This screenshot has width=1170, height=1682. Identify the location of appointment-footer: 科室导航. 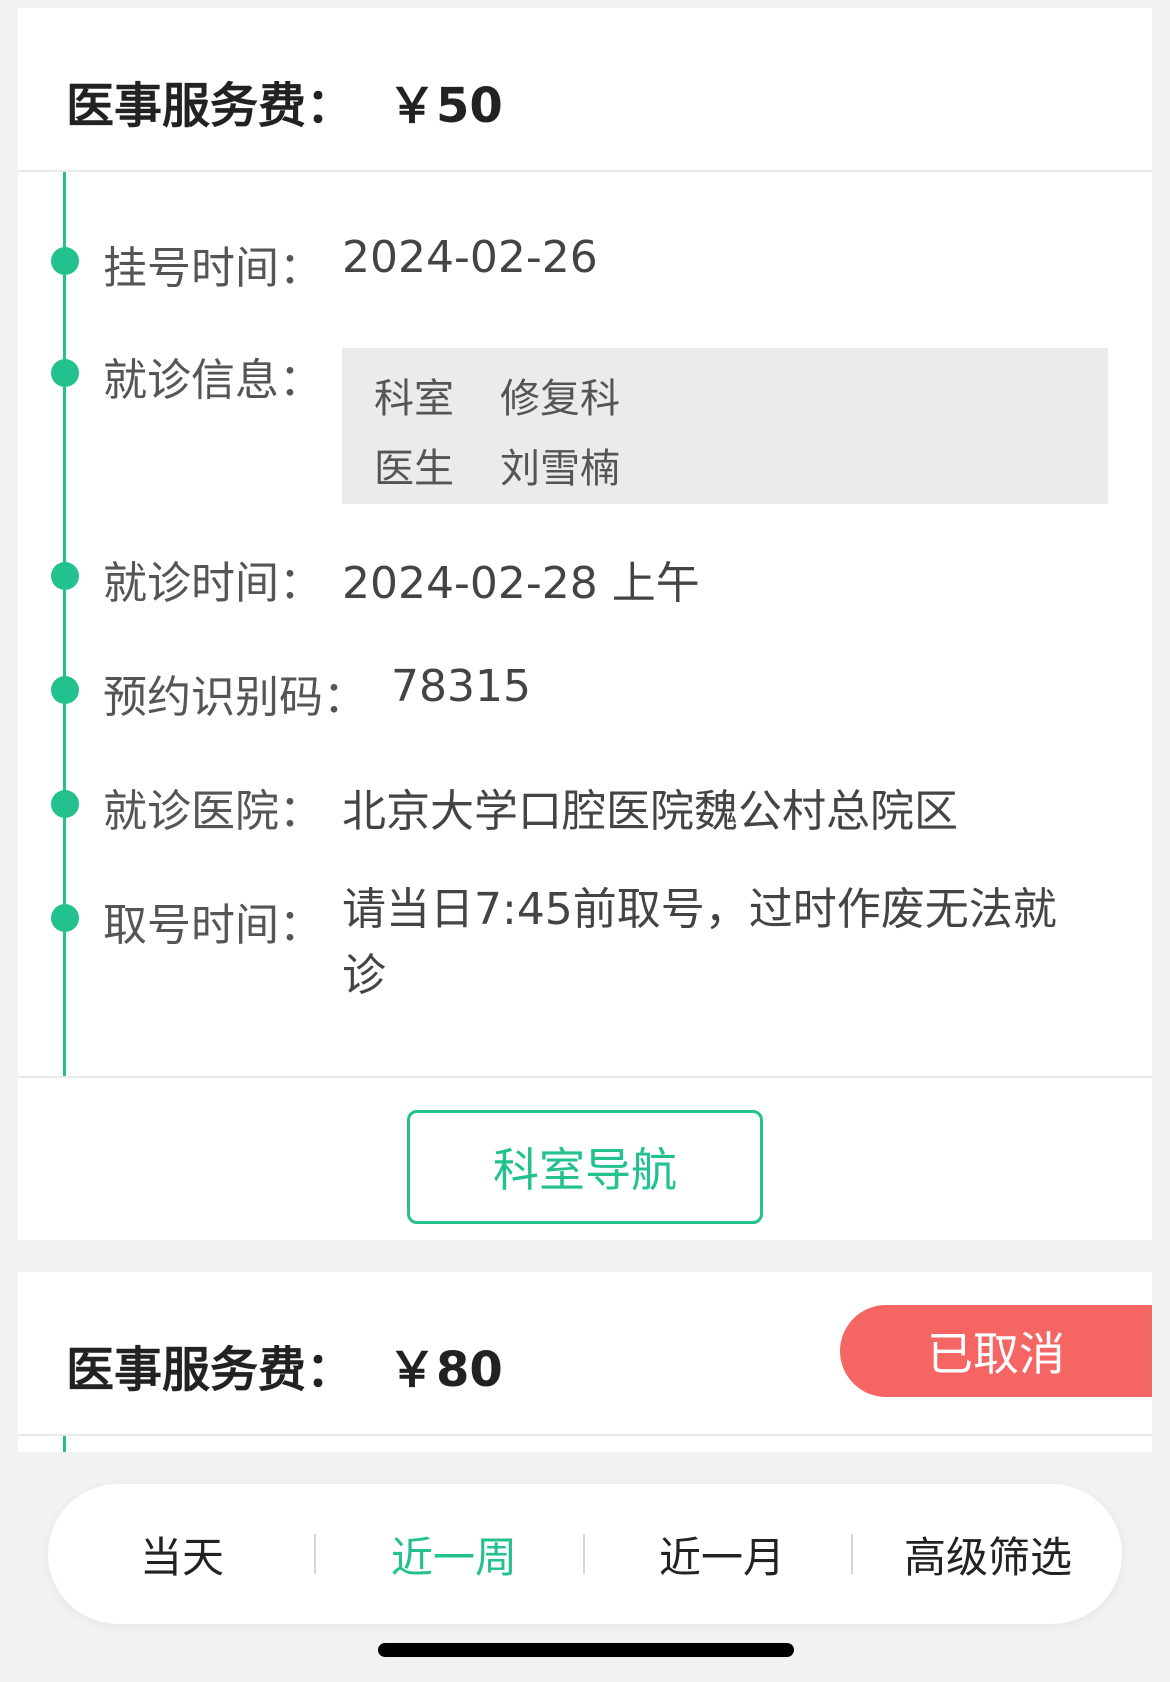
(585, 1158).